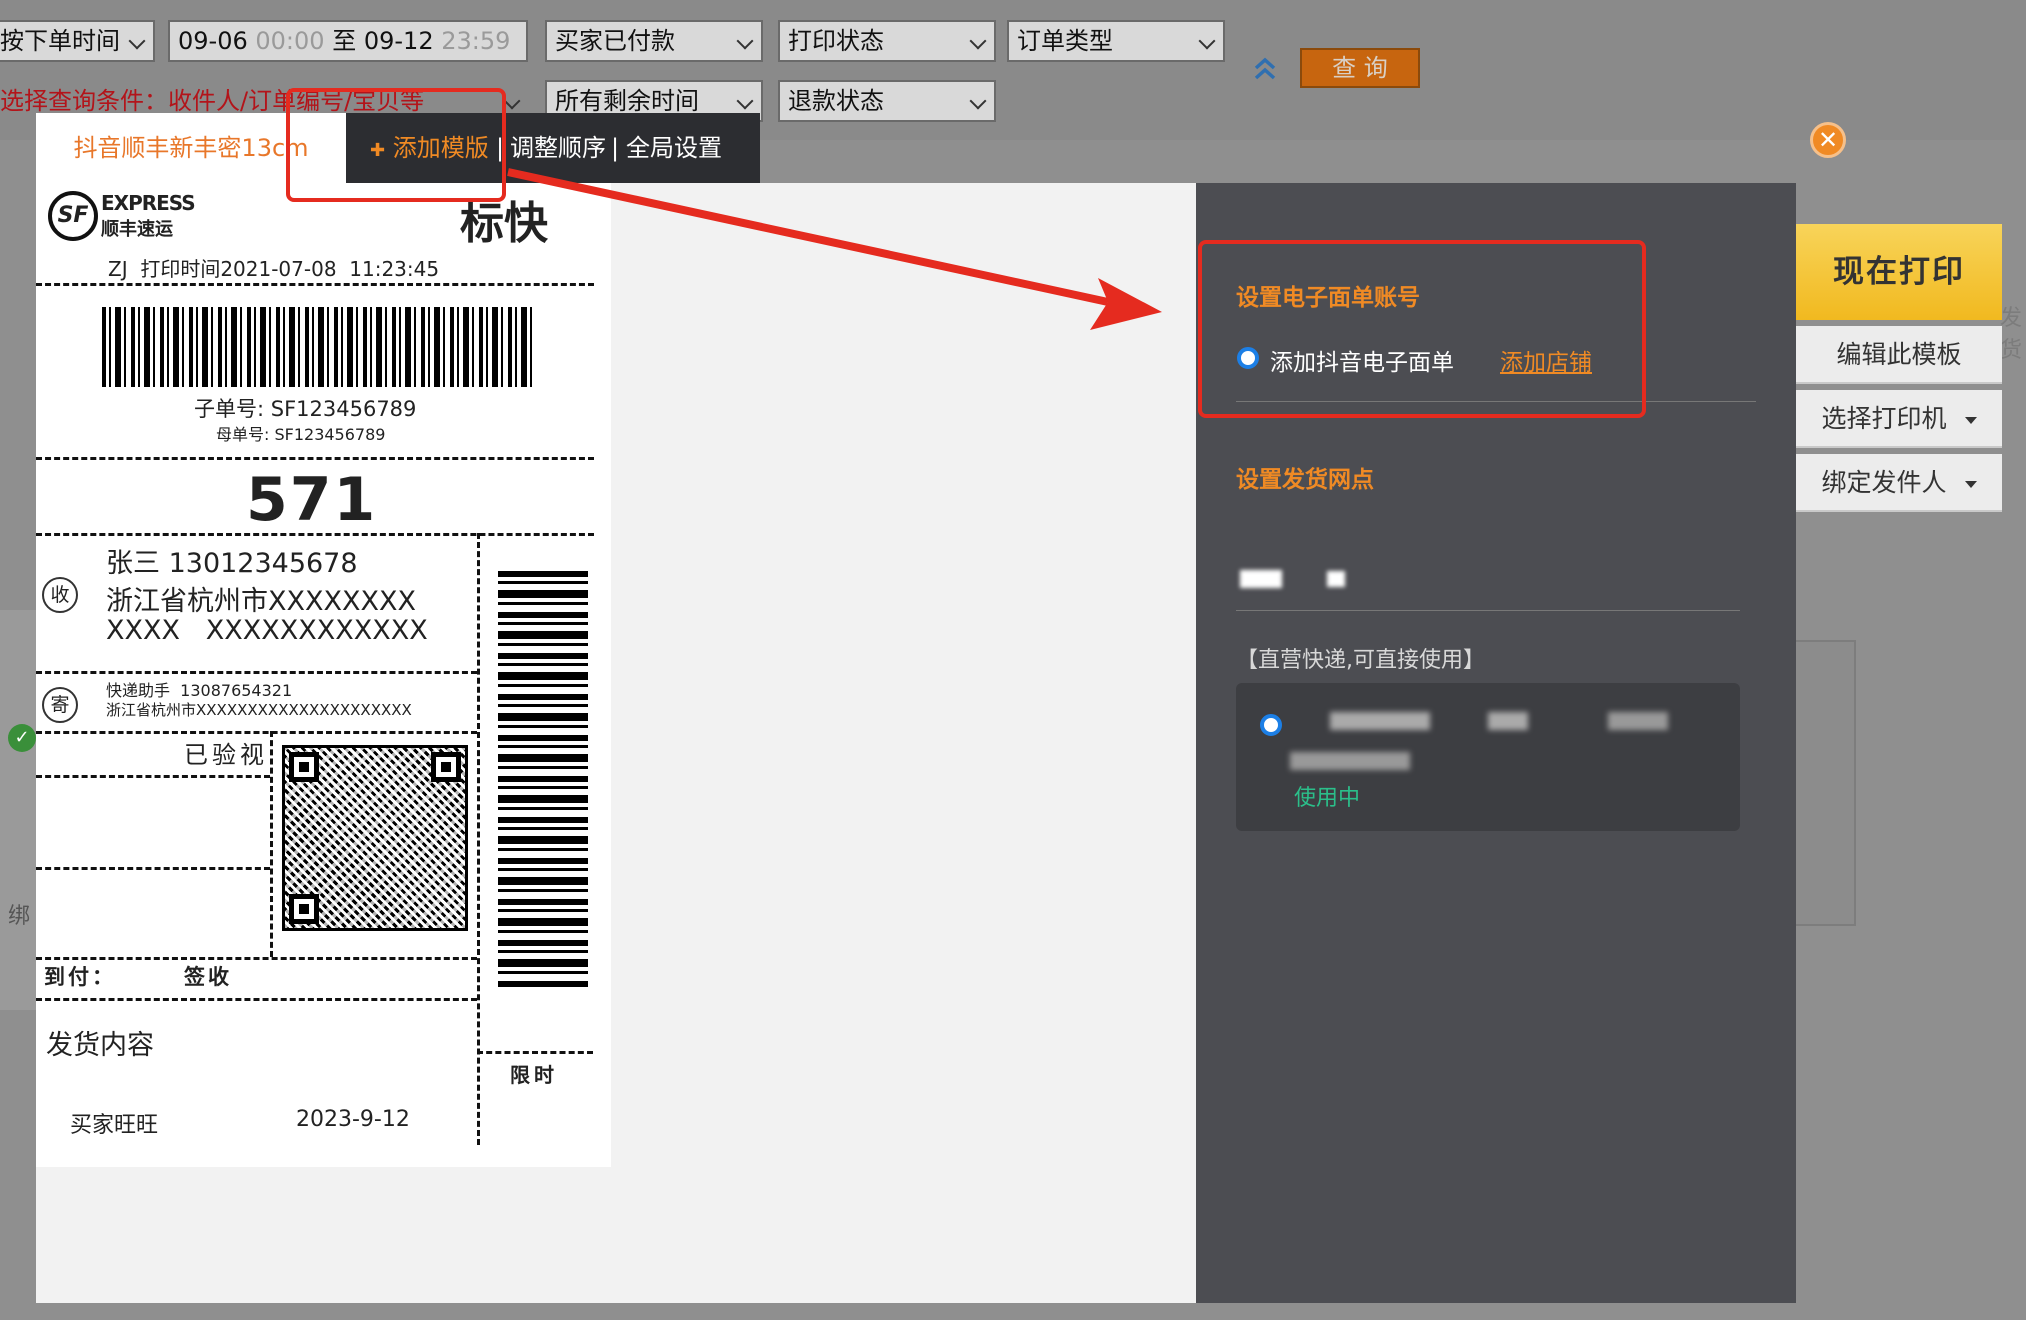  Describe the element at coordinates (834, 249) in the screenshot. I see `annotation-arrow` at that location.